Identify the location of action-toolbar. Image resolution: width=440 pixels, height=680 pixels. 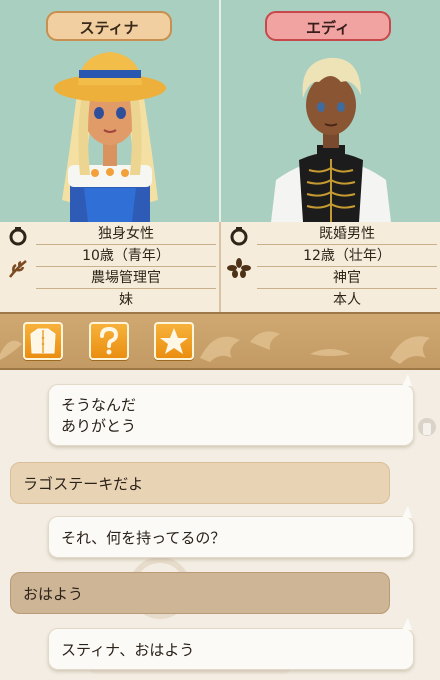
(220, 341).